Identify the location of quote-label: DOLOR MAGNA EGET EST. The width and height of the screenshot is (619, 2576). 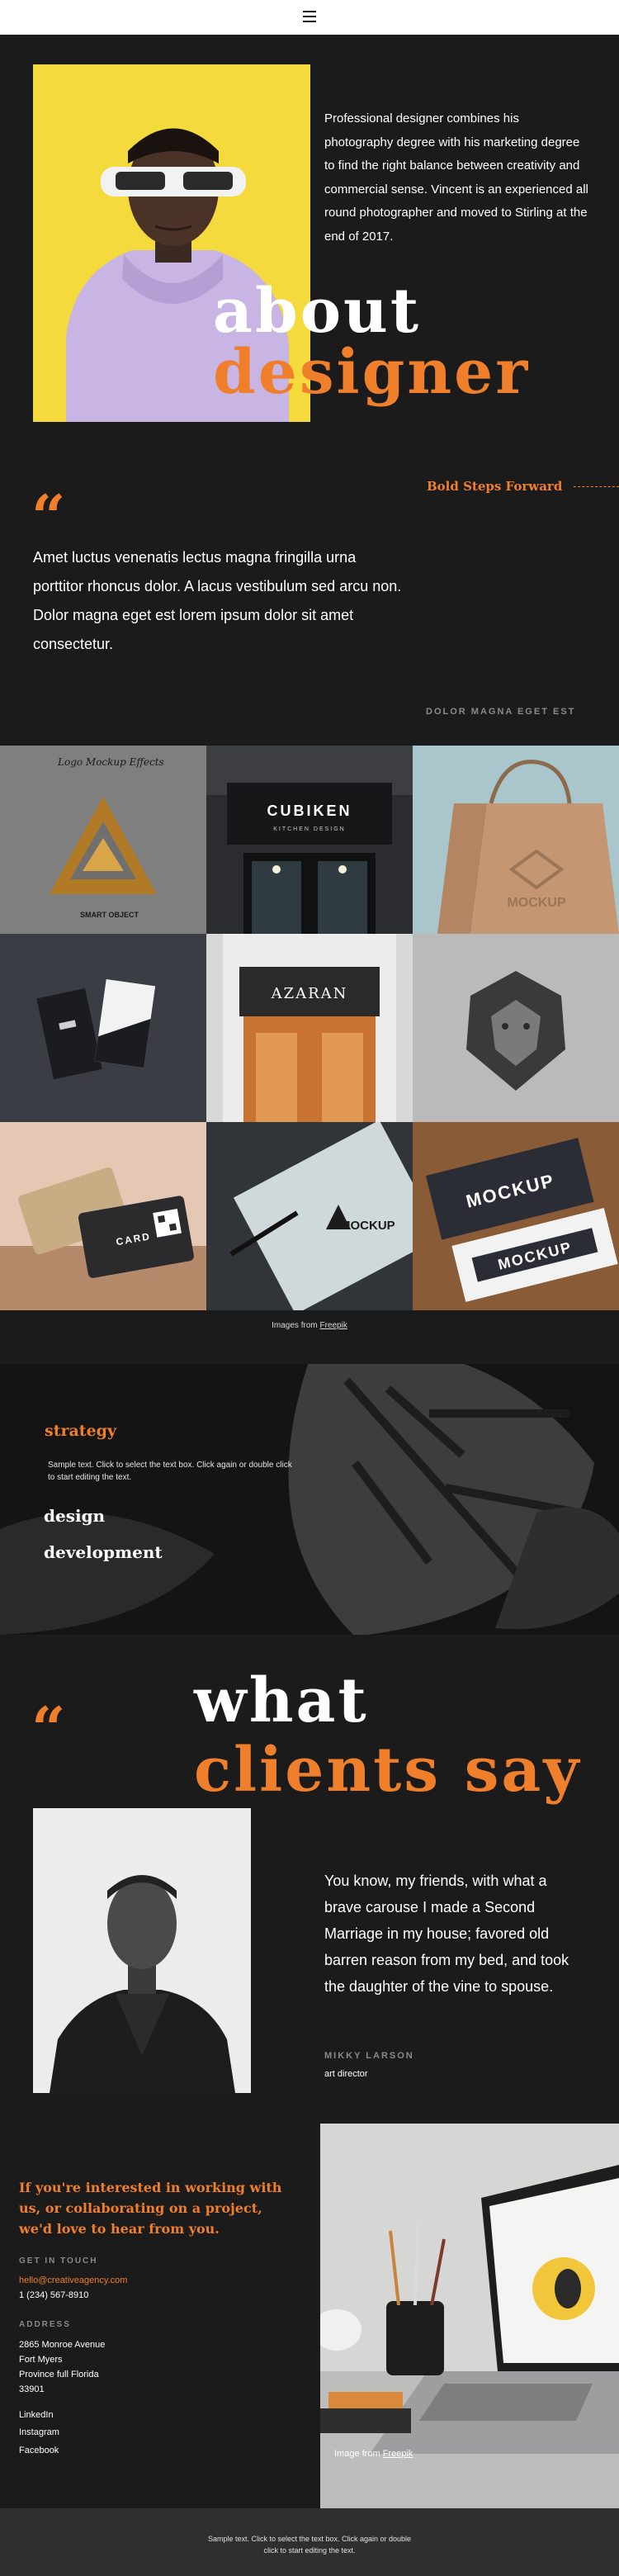
(501, 712).